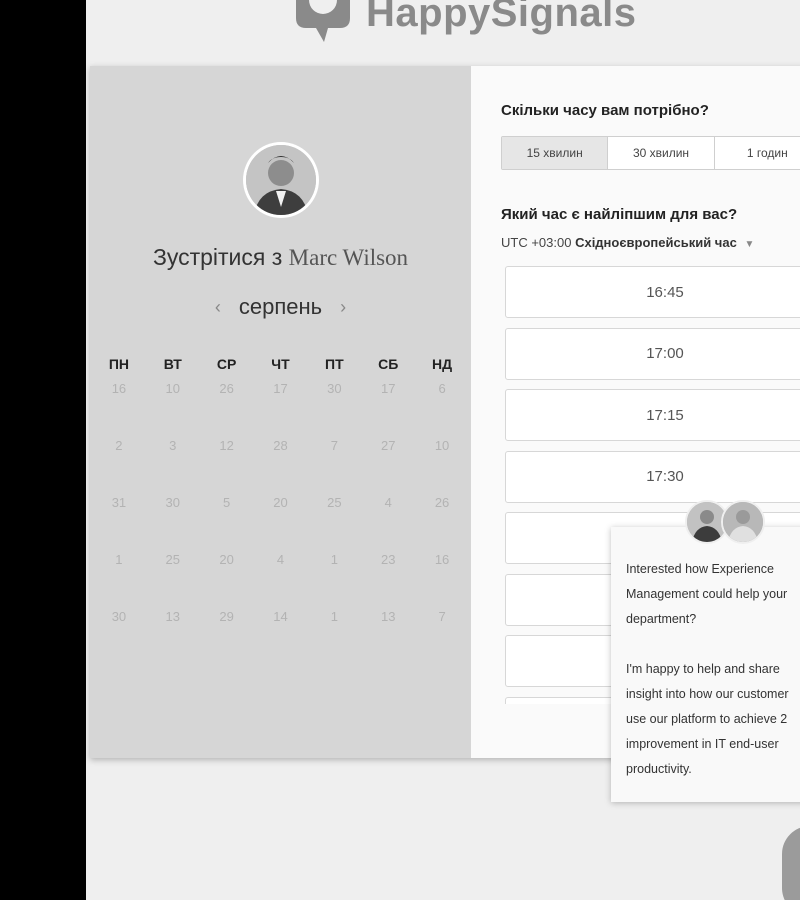  What do you see at coordinates (442, 388) in the screenshot?
I see `calendar-day: 6` at bounding box center [442, 388].